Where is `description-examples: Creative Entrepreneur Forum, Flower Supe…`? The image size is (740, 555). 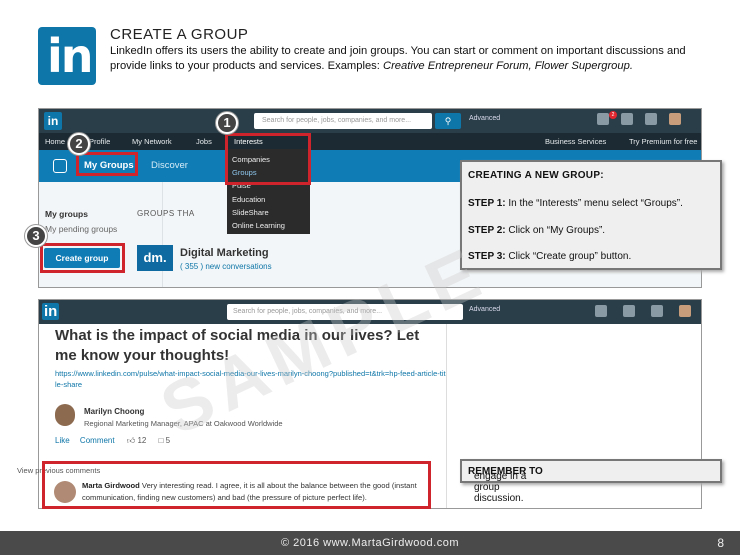
description-examples: Creative Entrepreneur Forum, Flower Supe… is located at coordinates (507, 66).